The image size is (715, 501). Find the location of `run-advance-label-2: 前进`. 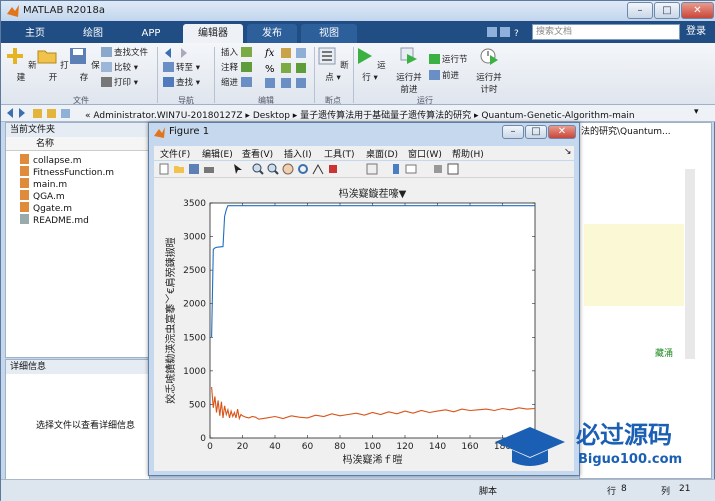

run-advance-label-2: 前进 is located at coordinates (409, 90).